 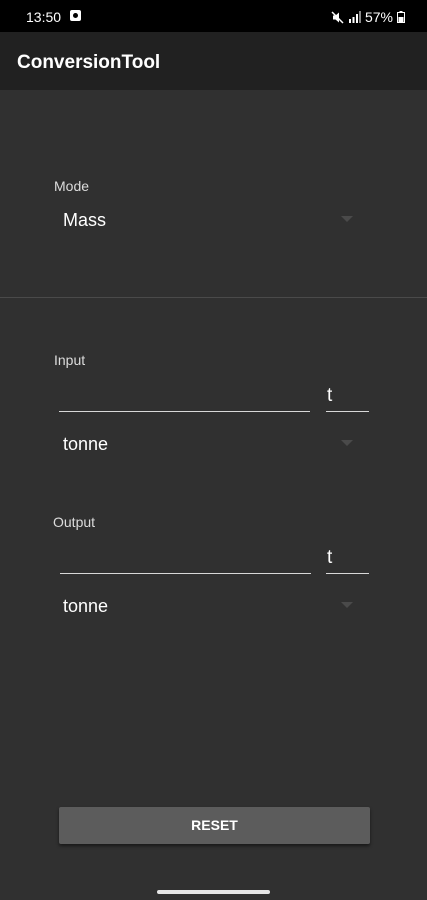 I want to click on input-unit-selected: tonne, so click(x=86, y=444).